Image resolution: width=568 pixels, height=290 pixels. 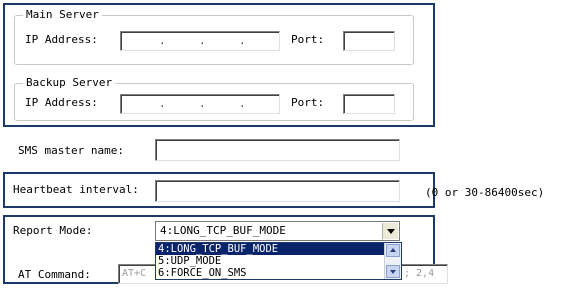 I want to click on backup-server-legend: Backup Server, so click(x=69, y=83).